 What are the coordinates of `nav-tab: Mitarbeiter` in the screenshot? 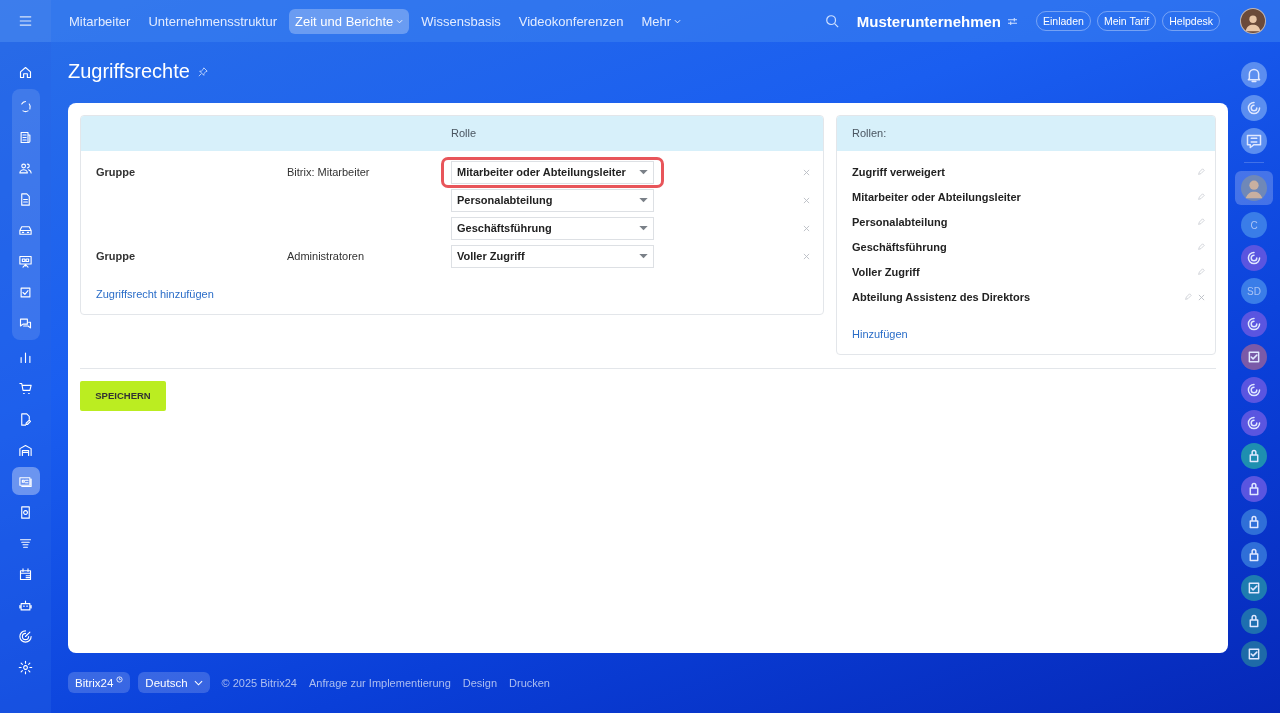 It's located at (100, 21).